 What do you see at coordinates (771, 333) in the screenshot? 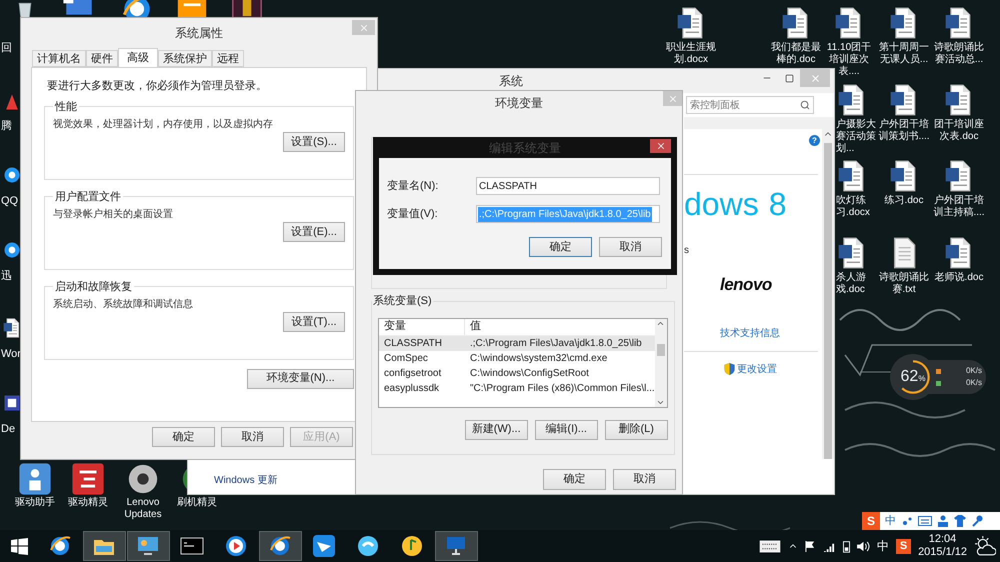
I see `support-info-link: 技术支持信息` at bounding box center [771, 333].